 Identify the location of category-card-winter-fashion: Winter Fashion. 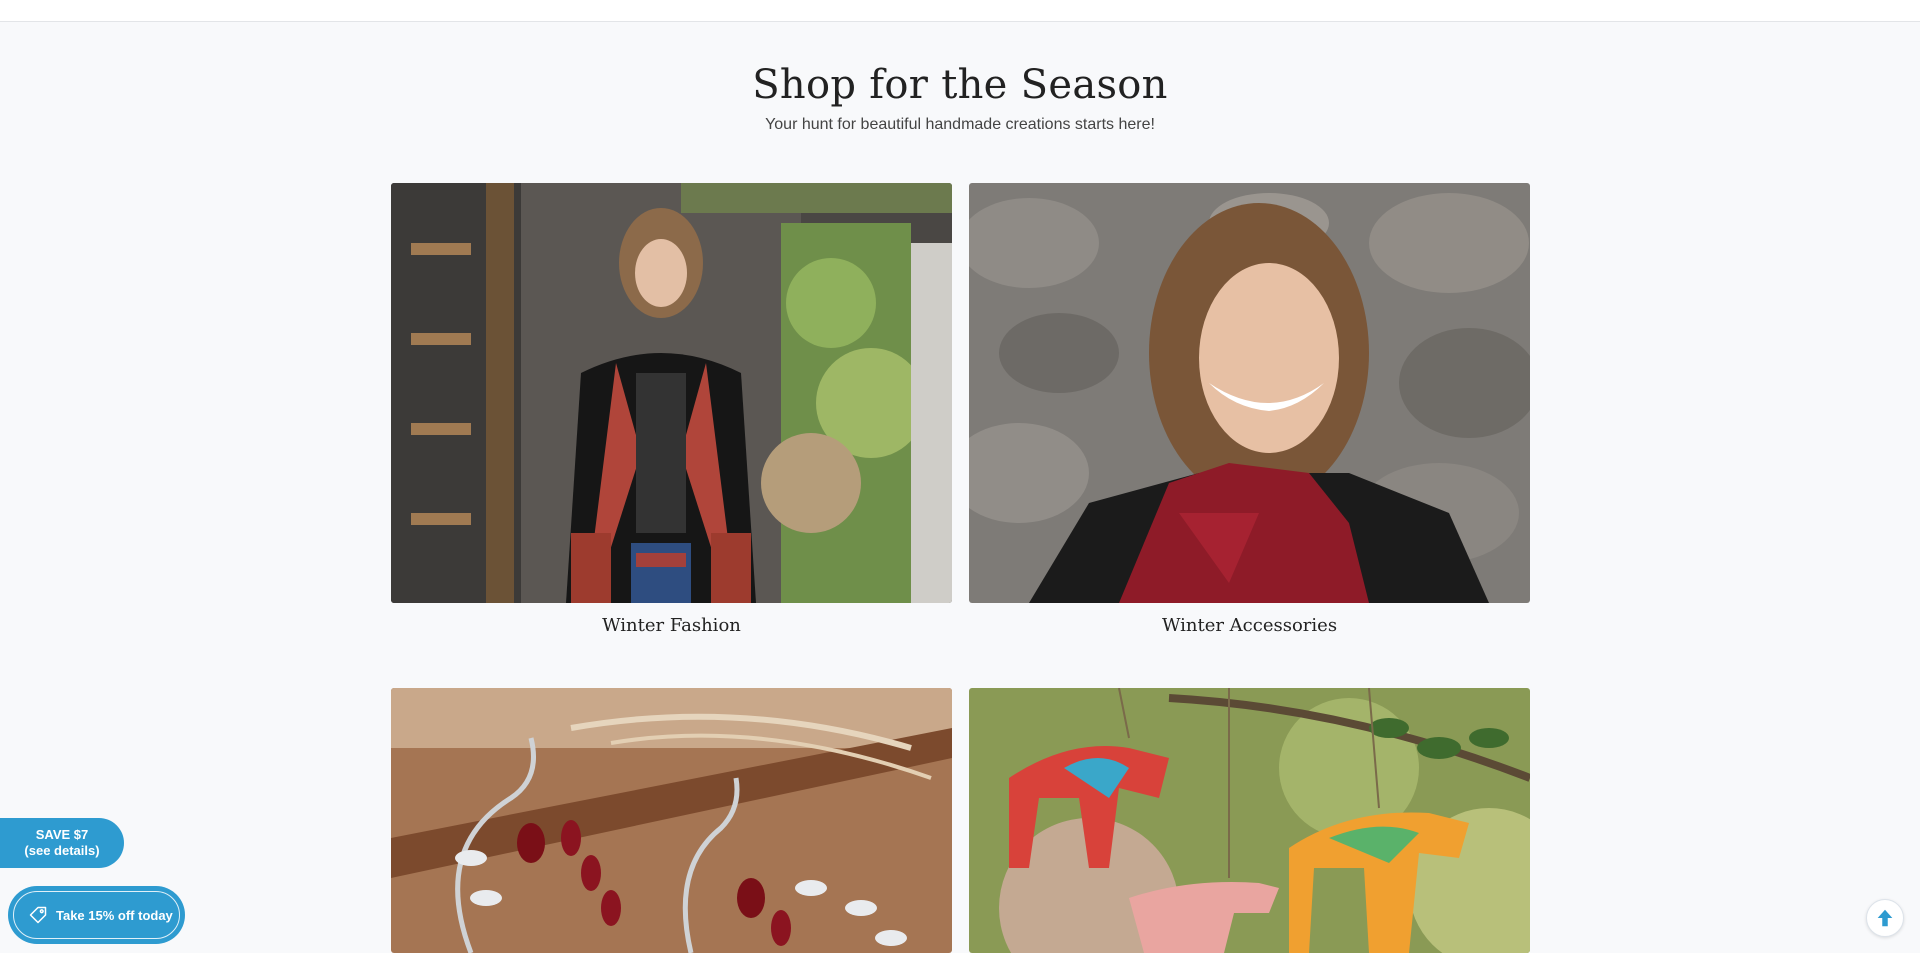
(671, 409).